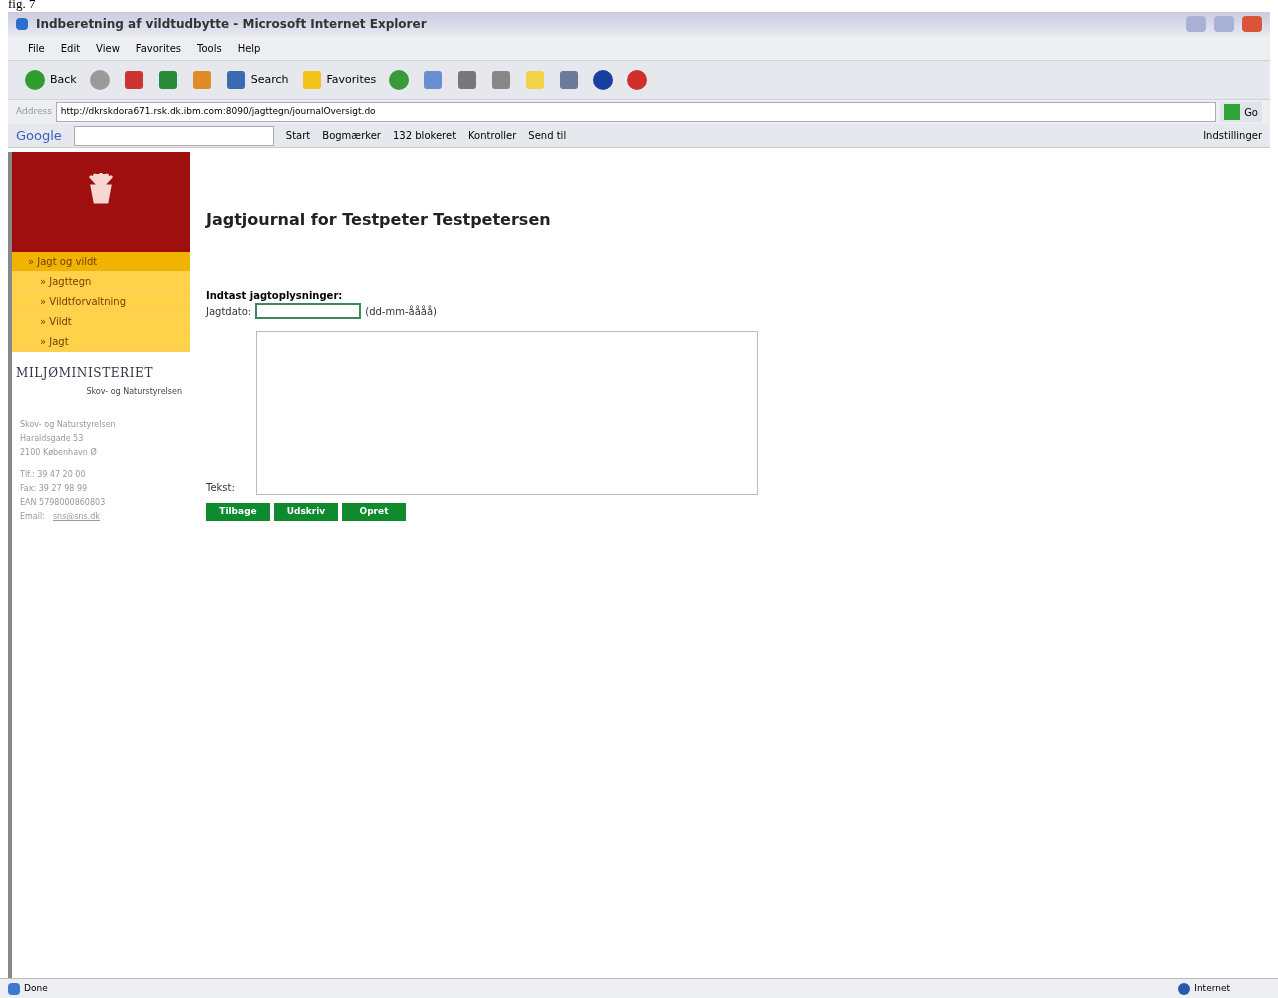 The height and width of the screenshot is (998, 1278). Describe the element at coordinates (101, 188) in the screenshot. I see `wheat-sheaf-icon` at that location.